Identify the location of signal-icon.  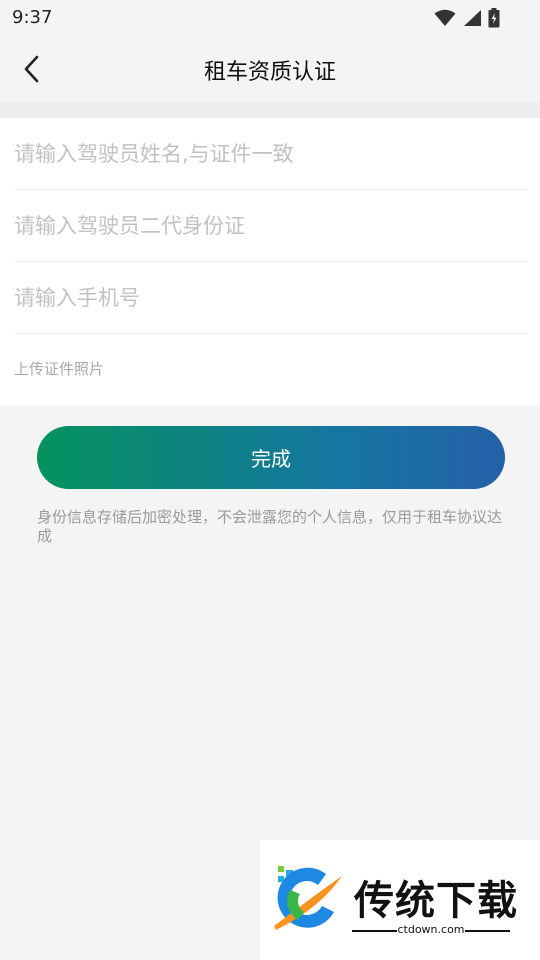
(472, 18).